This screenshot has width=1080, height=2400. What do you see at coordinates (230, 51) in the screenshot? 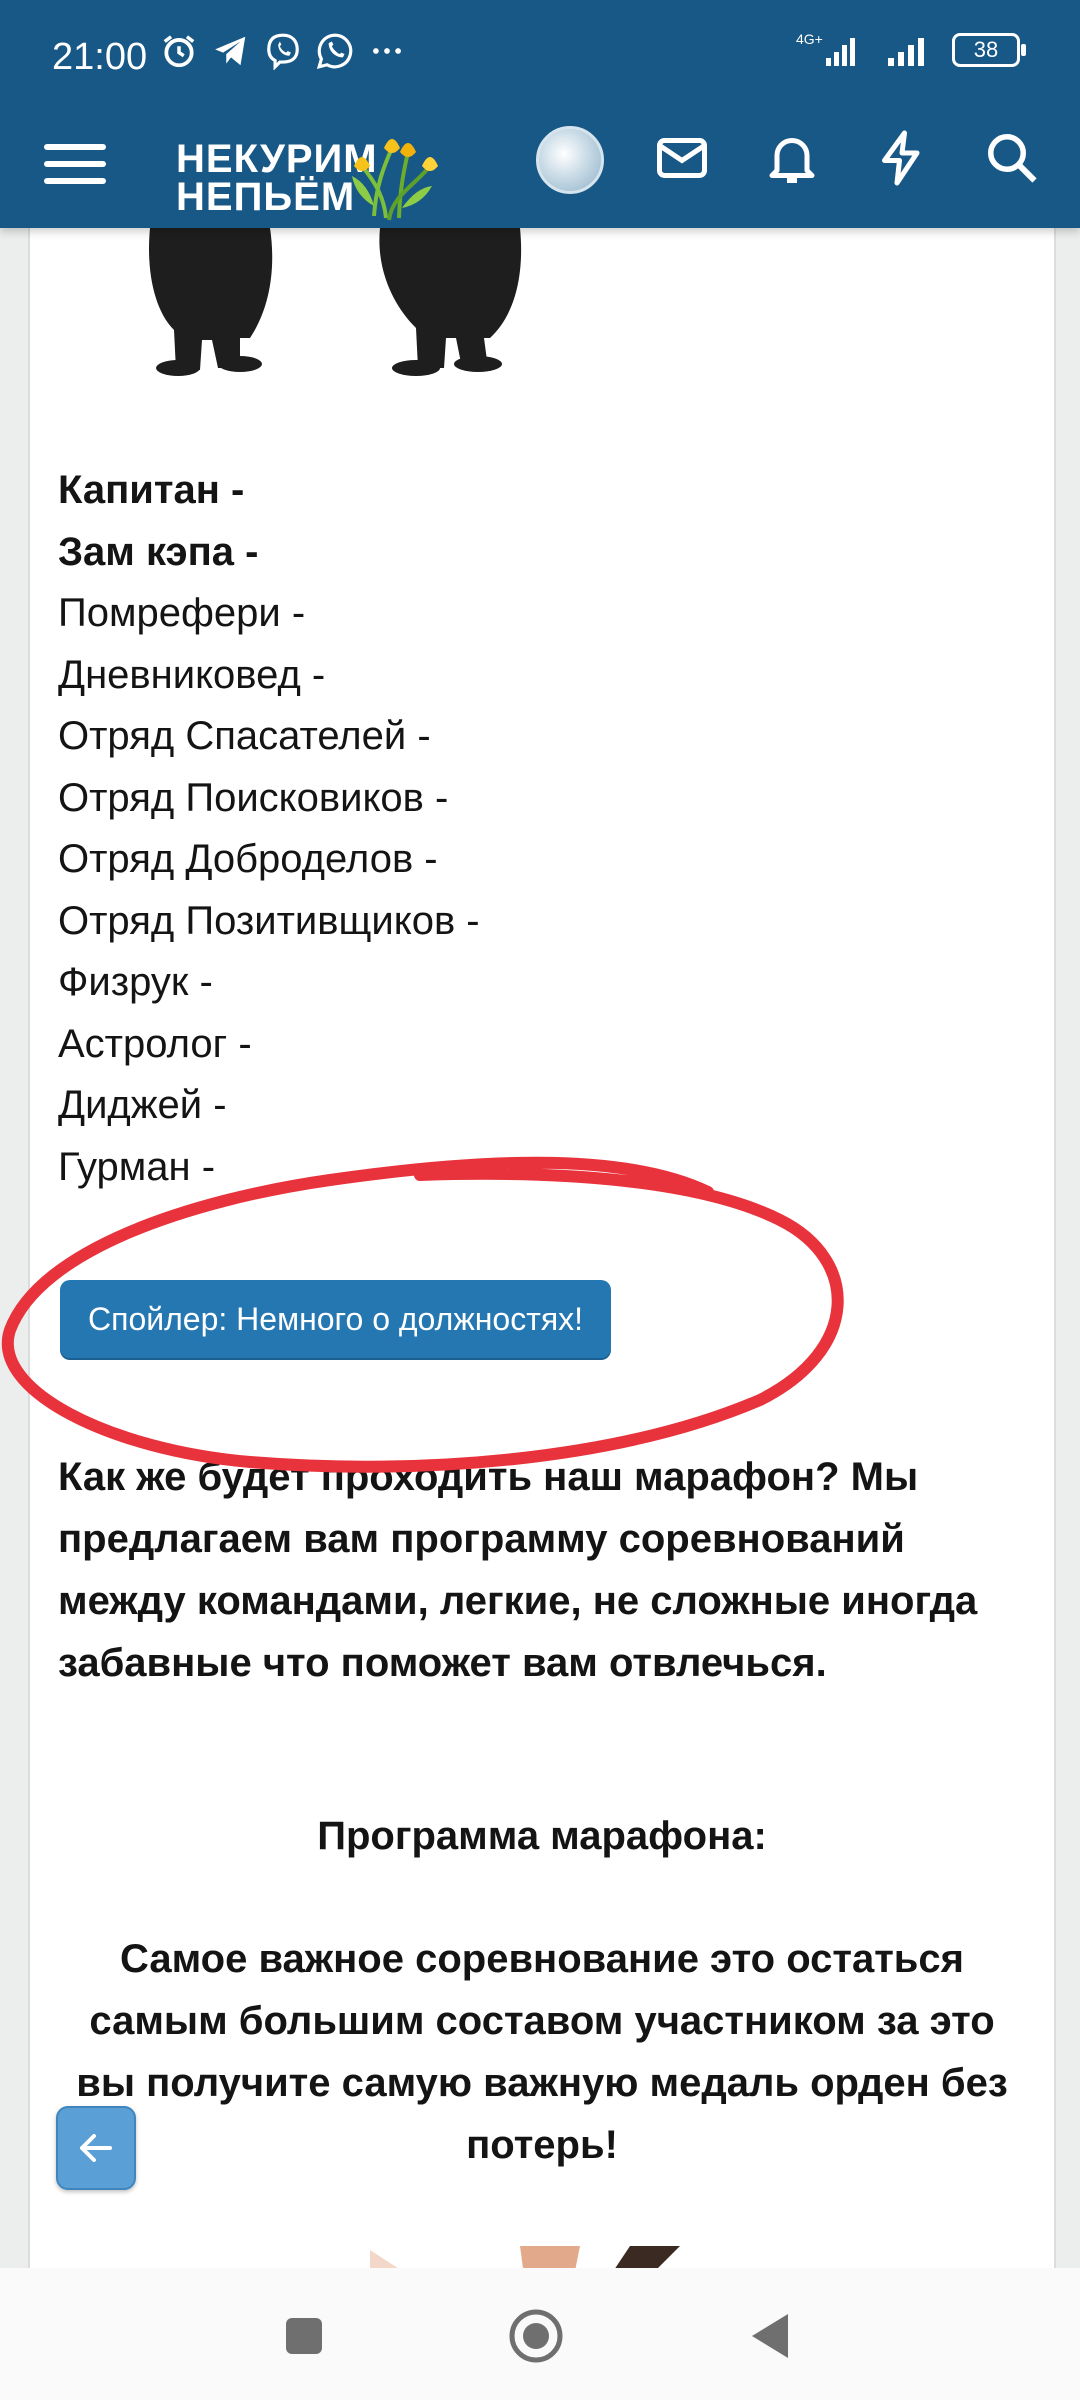
I see `telegram-icon` at bounding box center [230, 51].